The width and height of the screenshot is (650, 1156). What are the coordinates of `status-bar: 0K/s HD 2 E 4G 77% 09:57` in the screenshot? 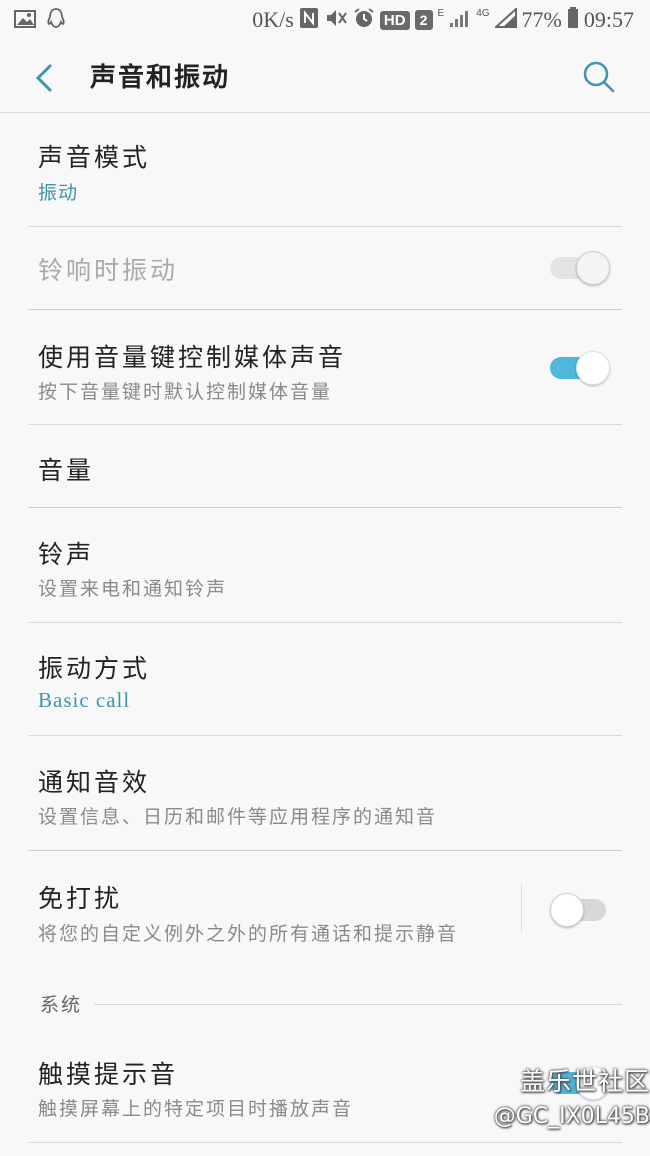 It's located at (325, 20).